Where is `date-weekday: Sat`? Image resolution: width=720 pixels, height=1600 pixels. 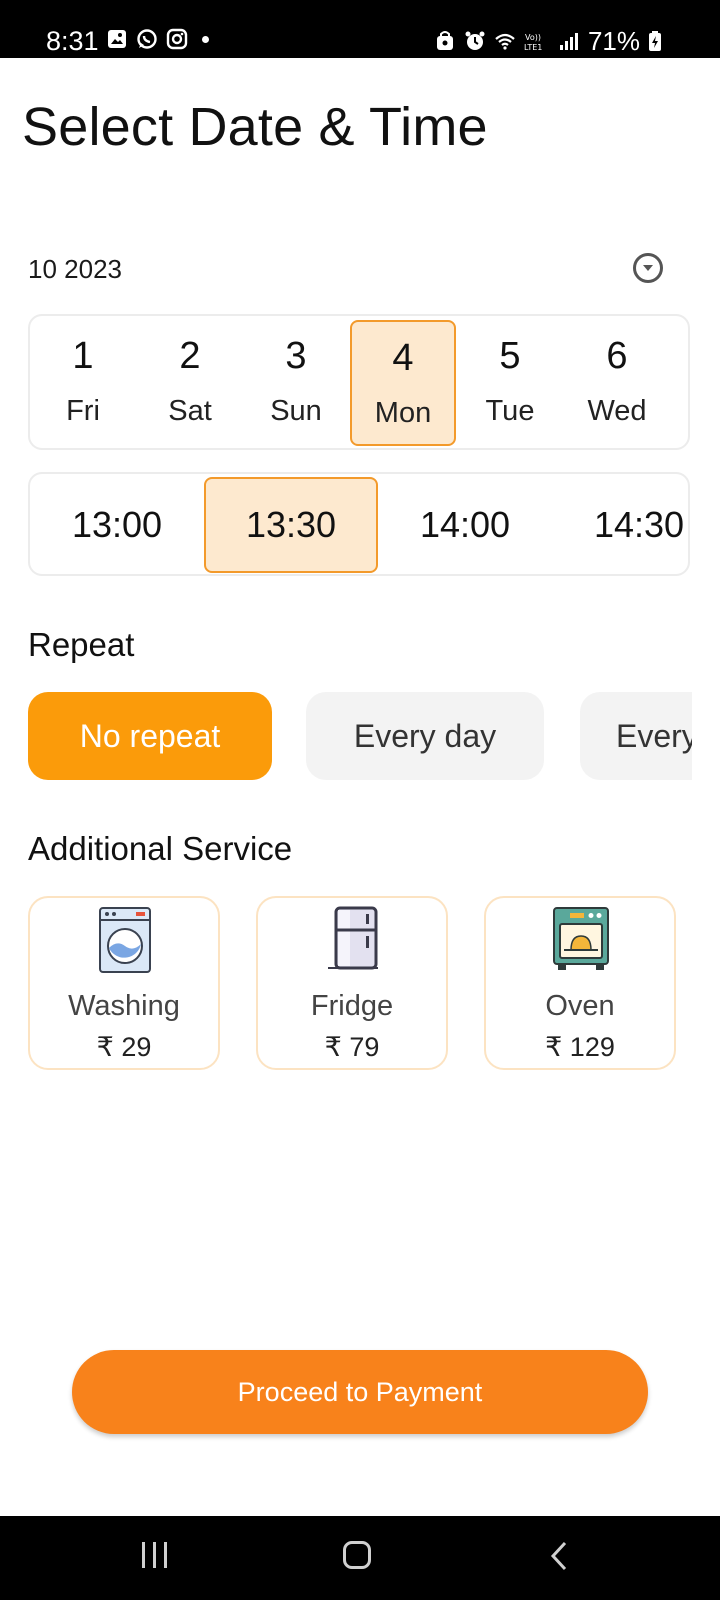 date-weekday: Sat is located at coordinates (190, 411).